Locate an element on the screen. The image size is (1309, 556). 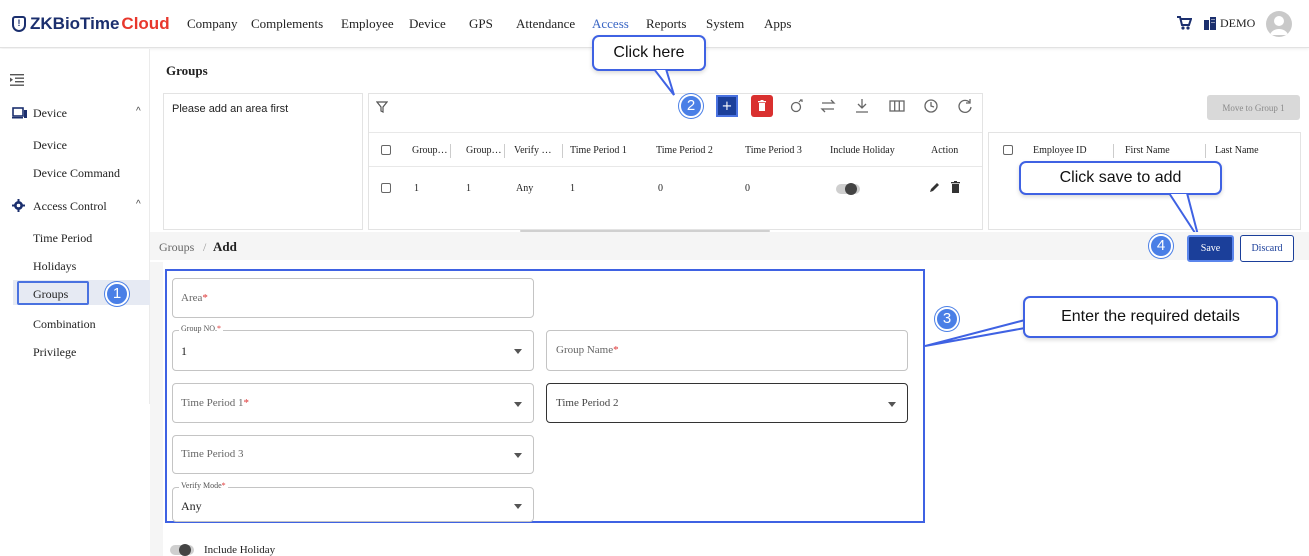
delete-button is located at coordinates (762, 106).